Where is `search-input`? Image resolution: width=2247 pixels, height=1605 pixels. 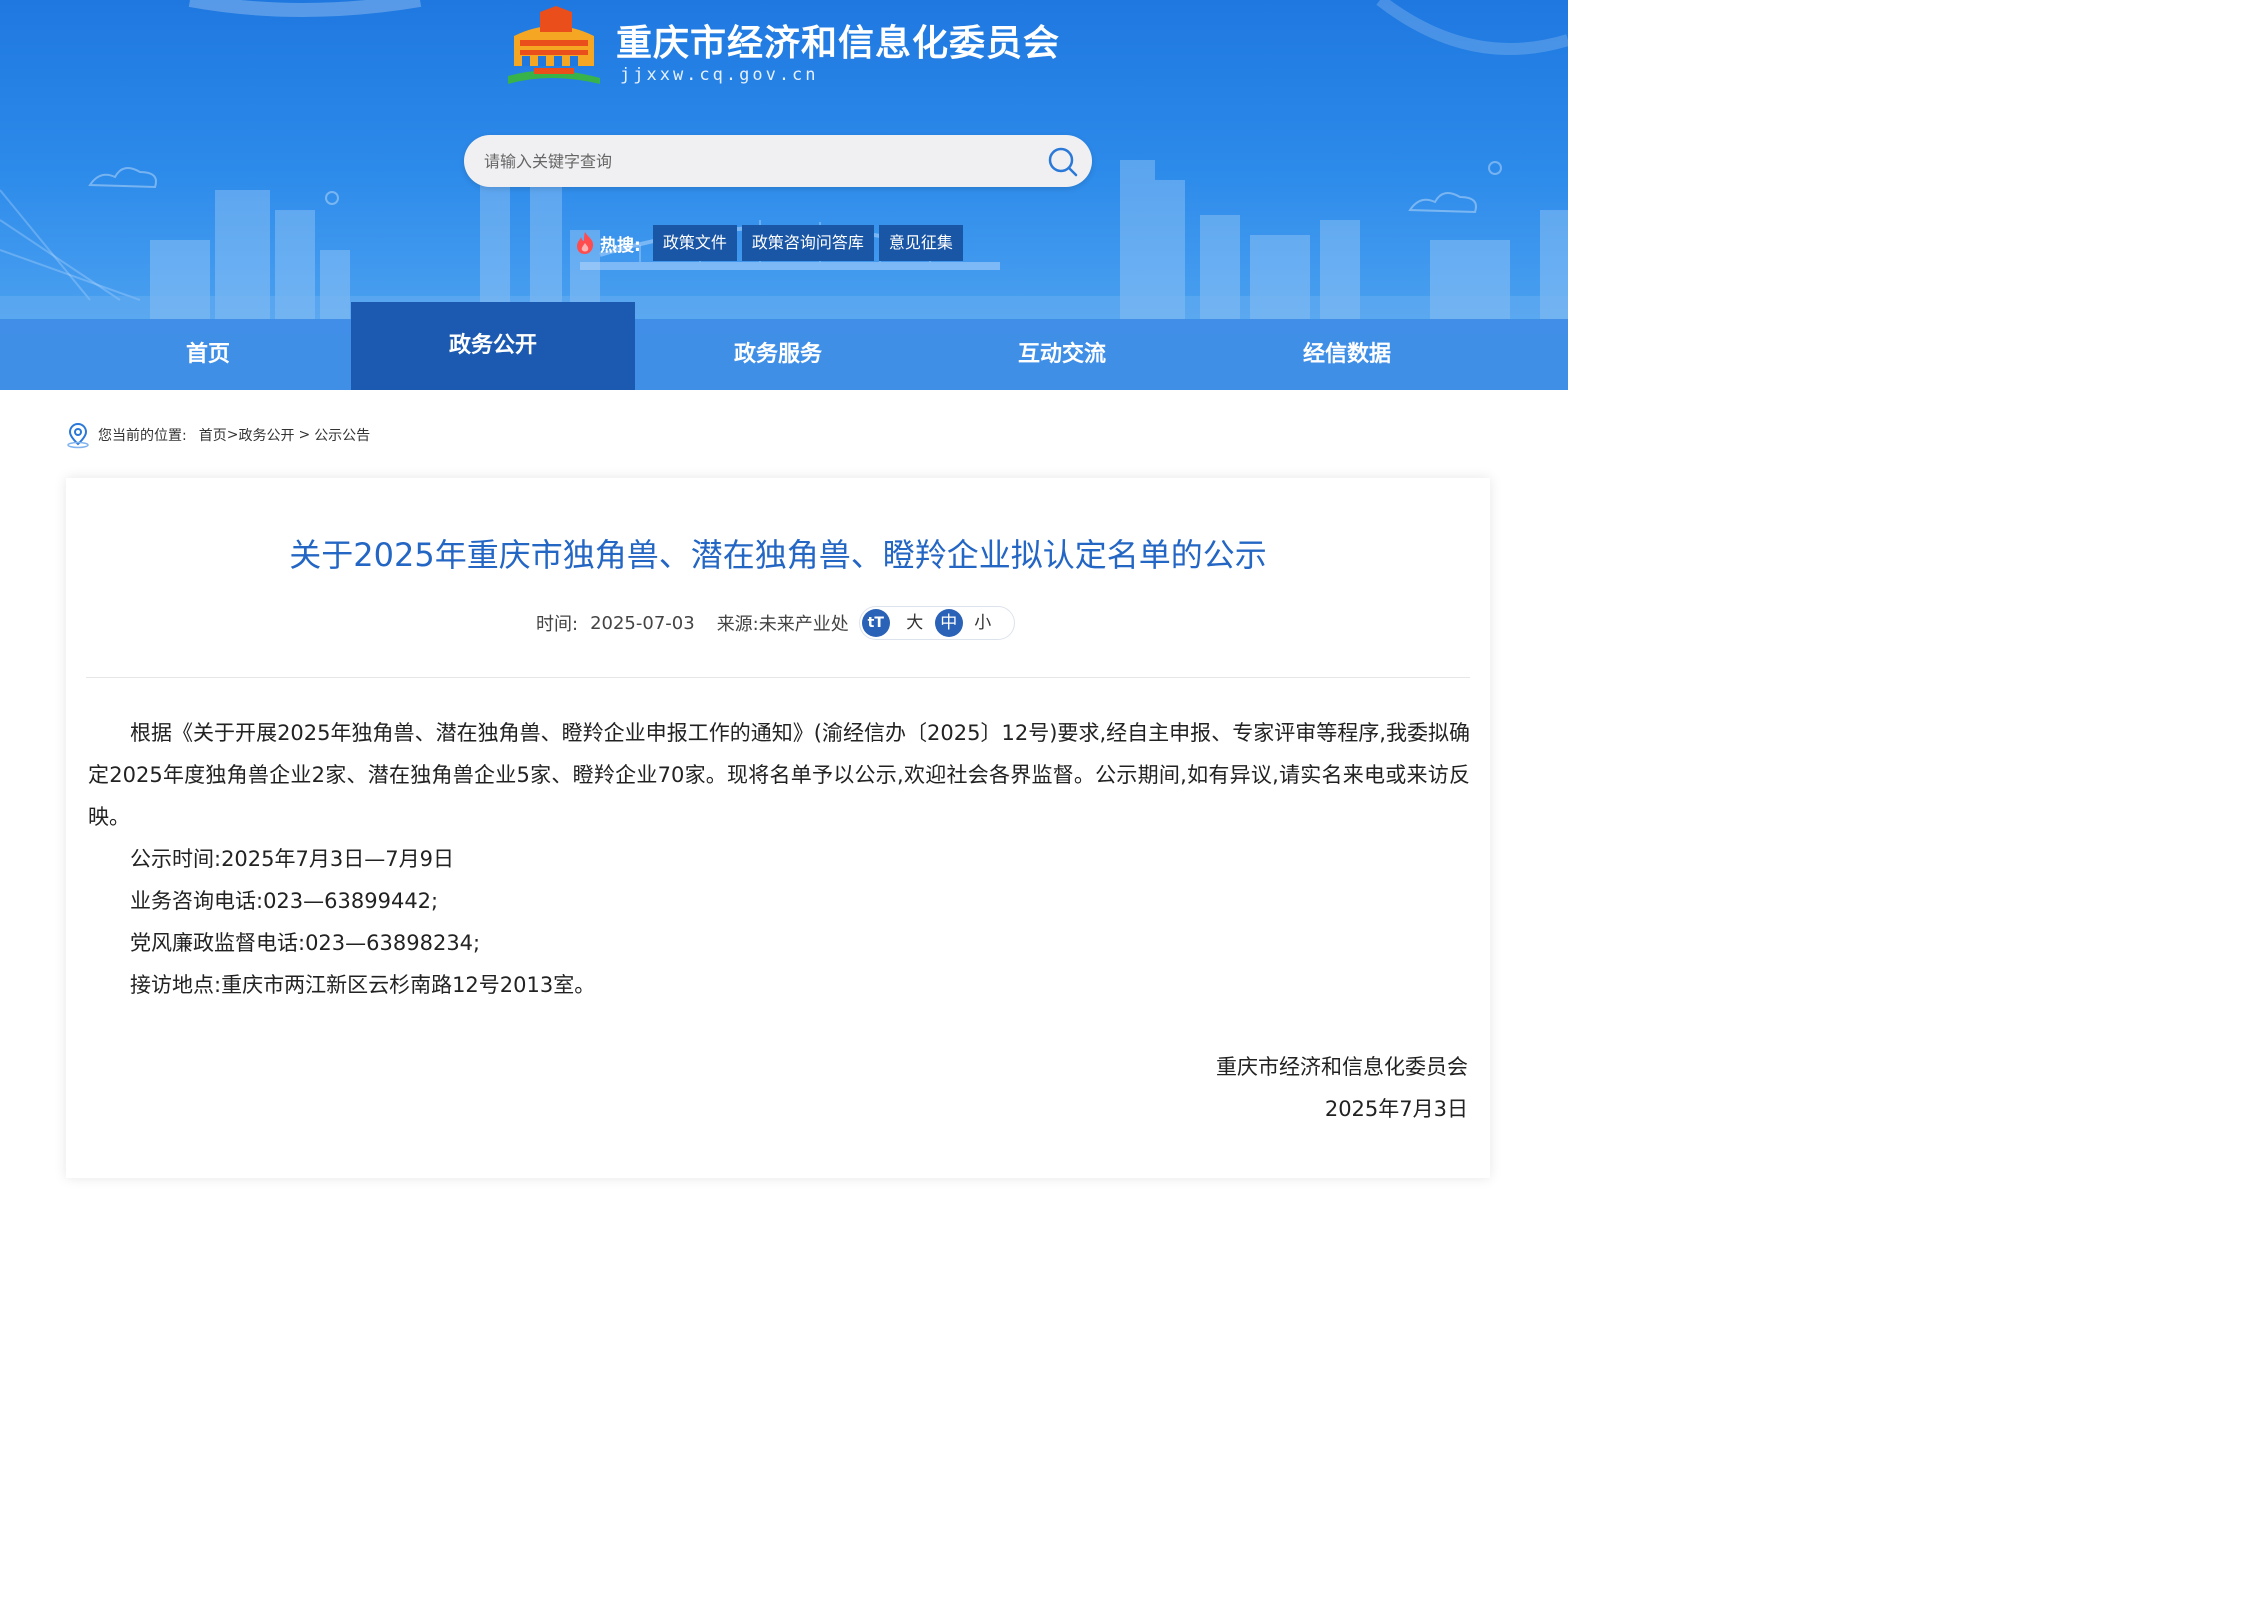 search-input is located at coordinates (764, 161).